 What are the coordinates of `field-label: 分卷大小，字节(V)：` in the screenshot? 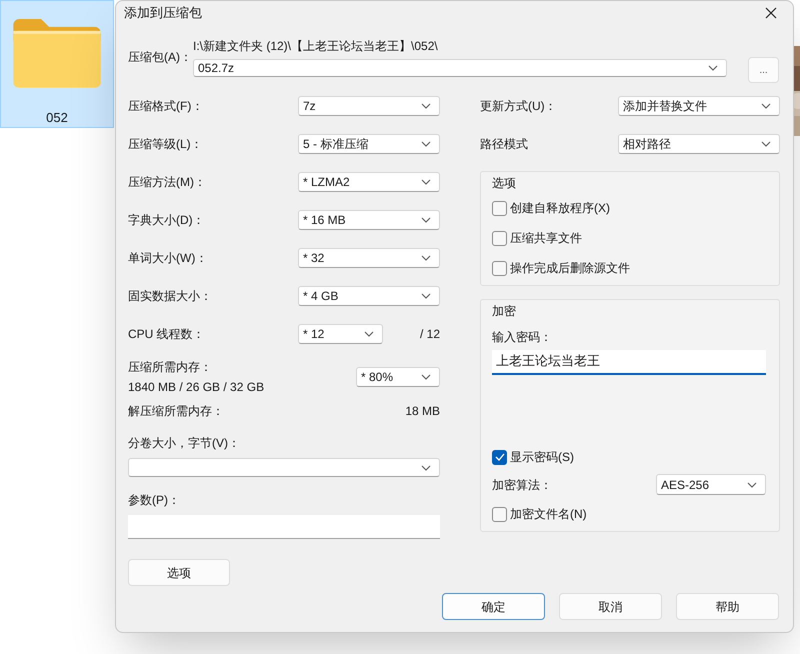 It's located at (184, 443).